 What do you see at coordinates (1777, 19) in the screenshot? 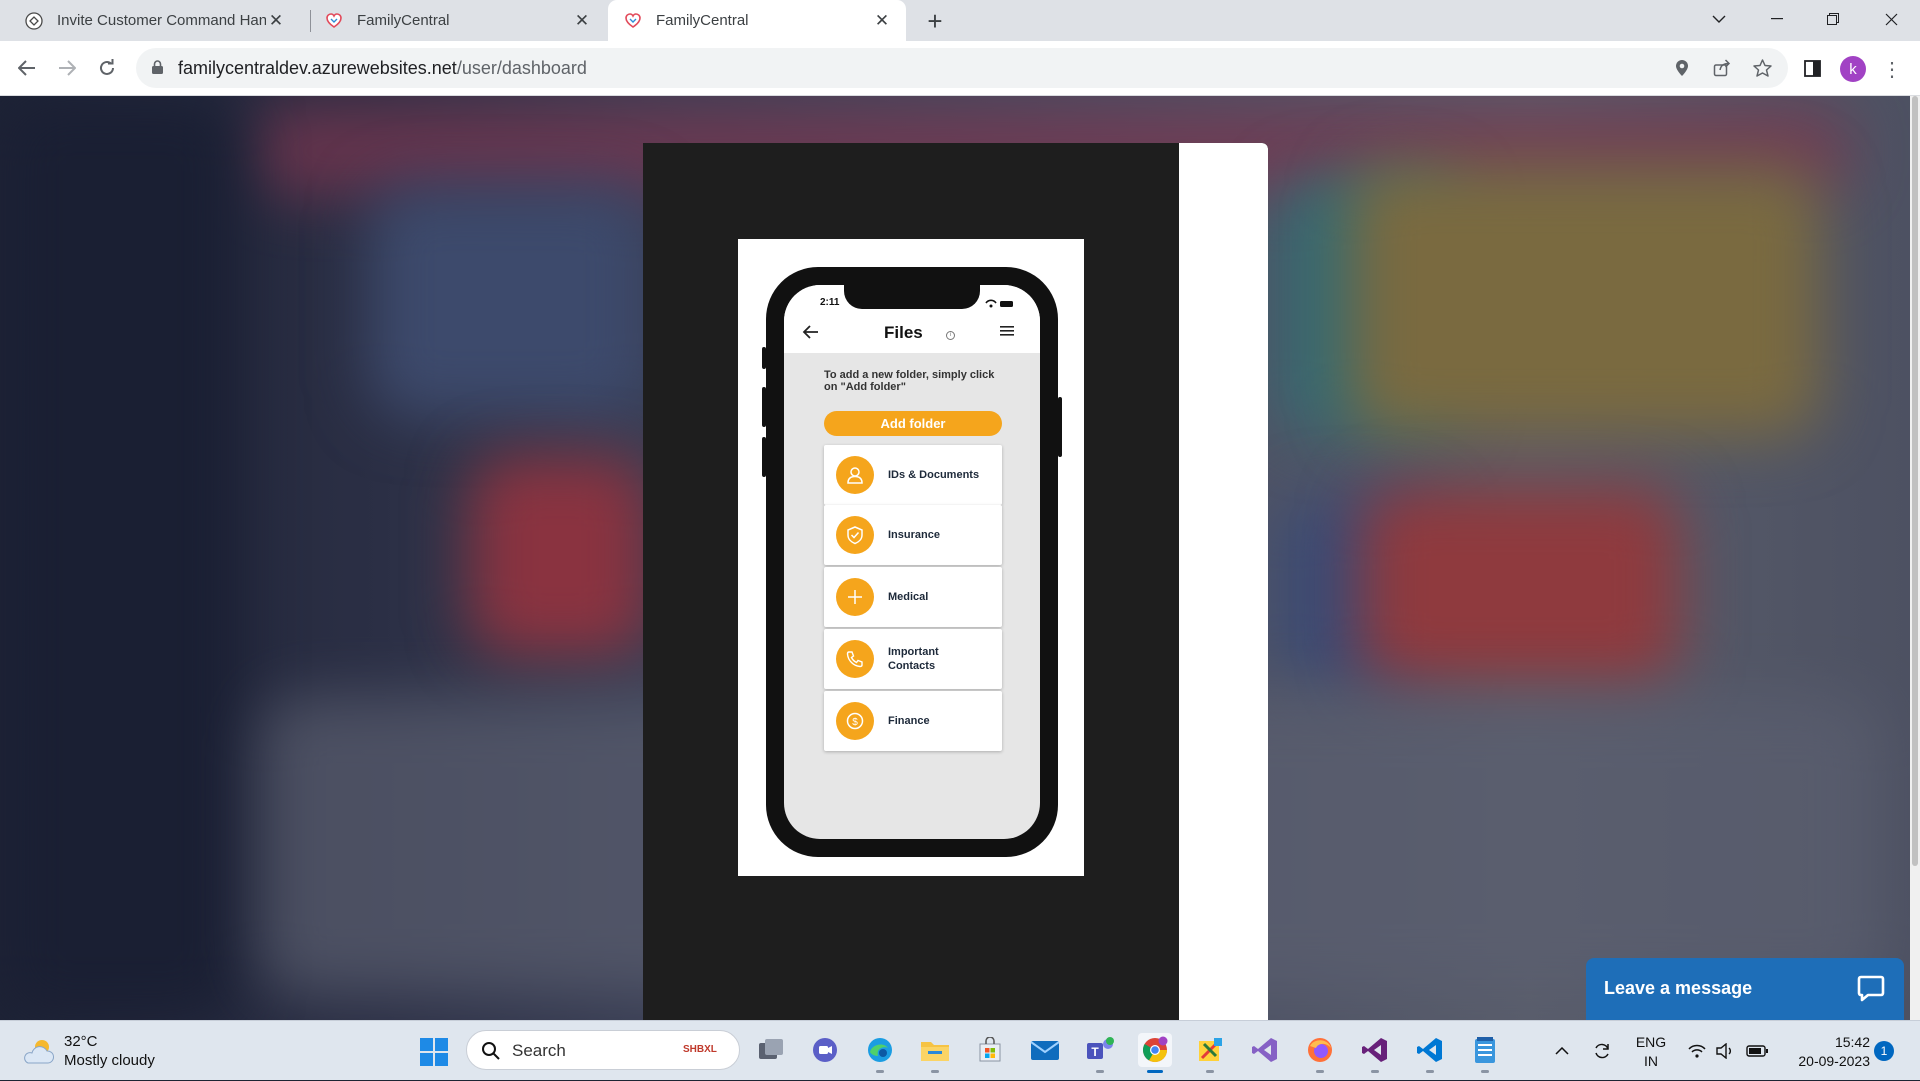
I see `minimize-icon` at bounding box center [1777, 19].